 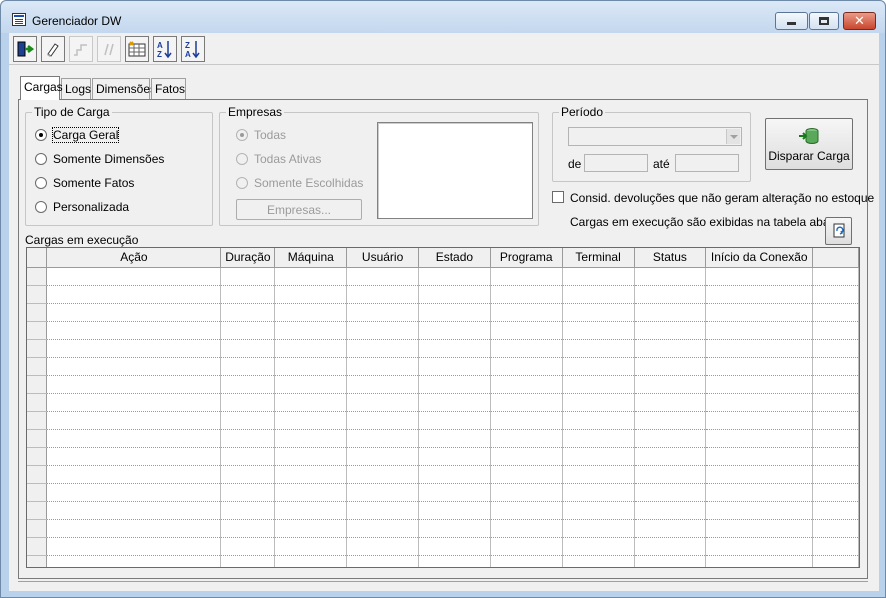 What do you see at coordinates (53, 49) in the screenshot?
I see `clear-button` at bounding box center [53, 49].